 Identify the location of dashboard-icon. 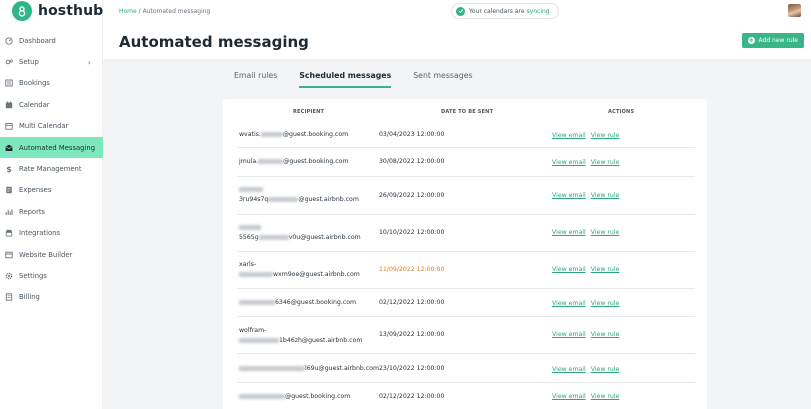
(9, 41).